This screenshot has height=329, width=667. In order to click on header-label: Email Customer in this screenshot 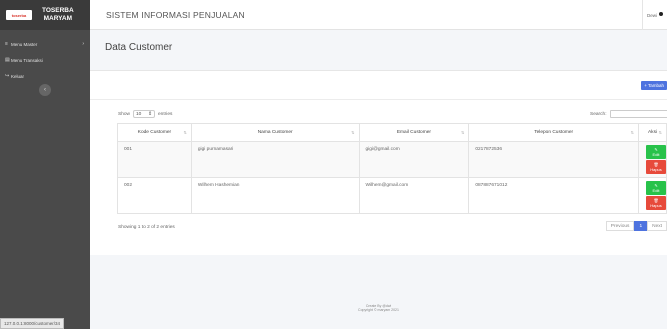, I will do `click(413, 132)`.